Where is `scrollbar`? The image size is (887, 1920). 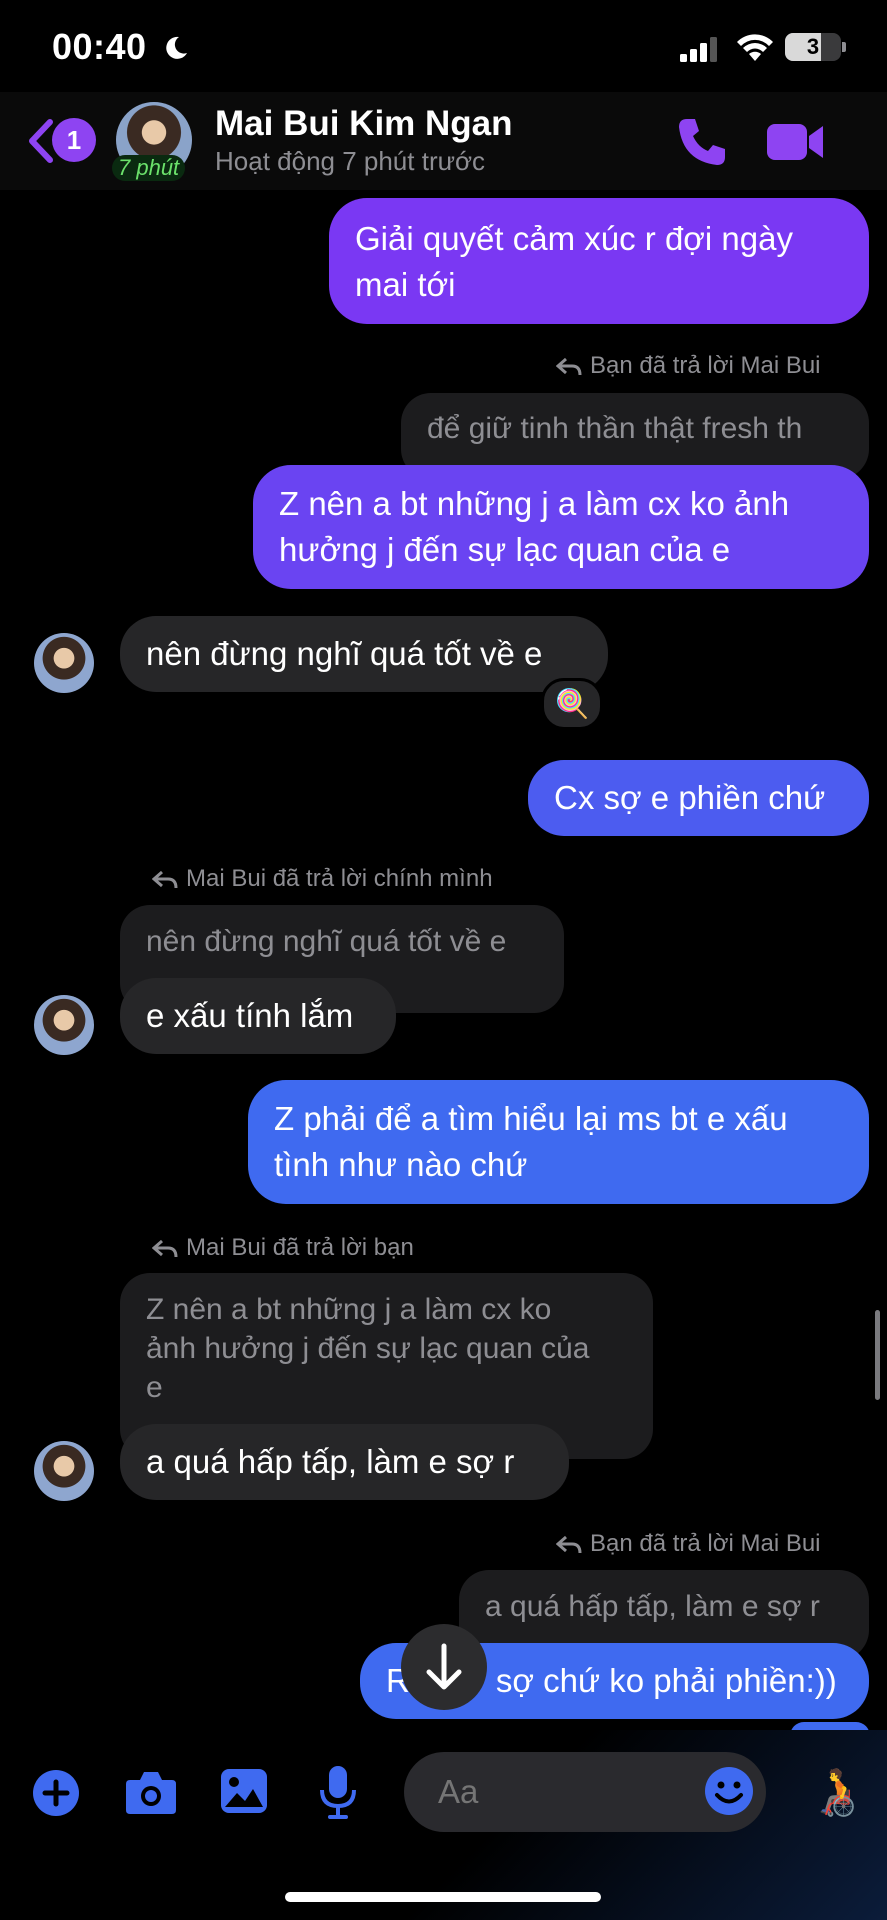
scrollbar is located at coordinates (877, 1355).